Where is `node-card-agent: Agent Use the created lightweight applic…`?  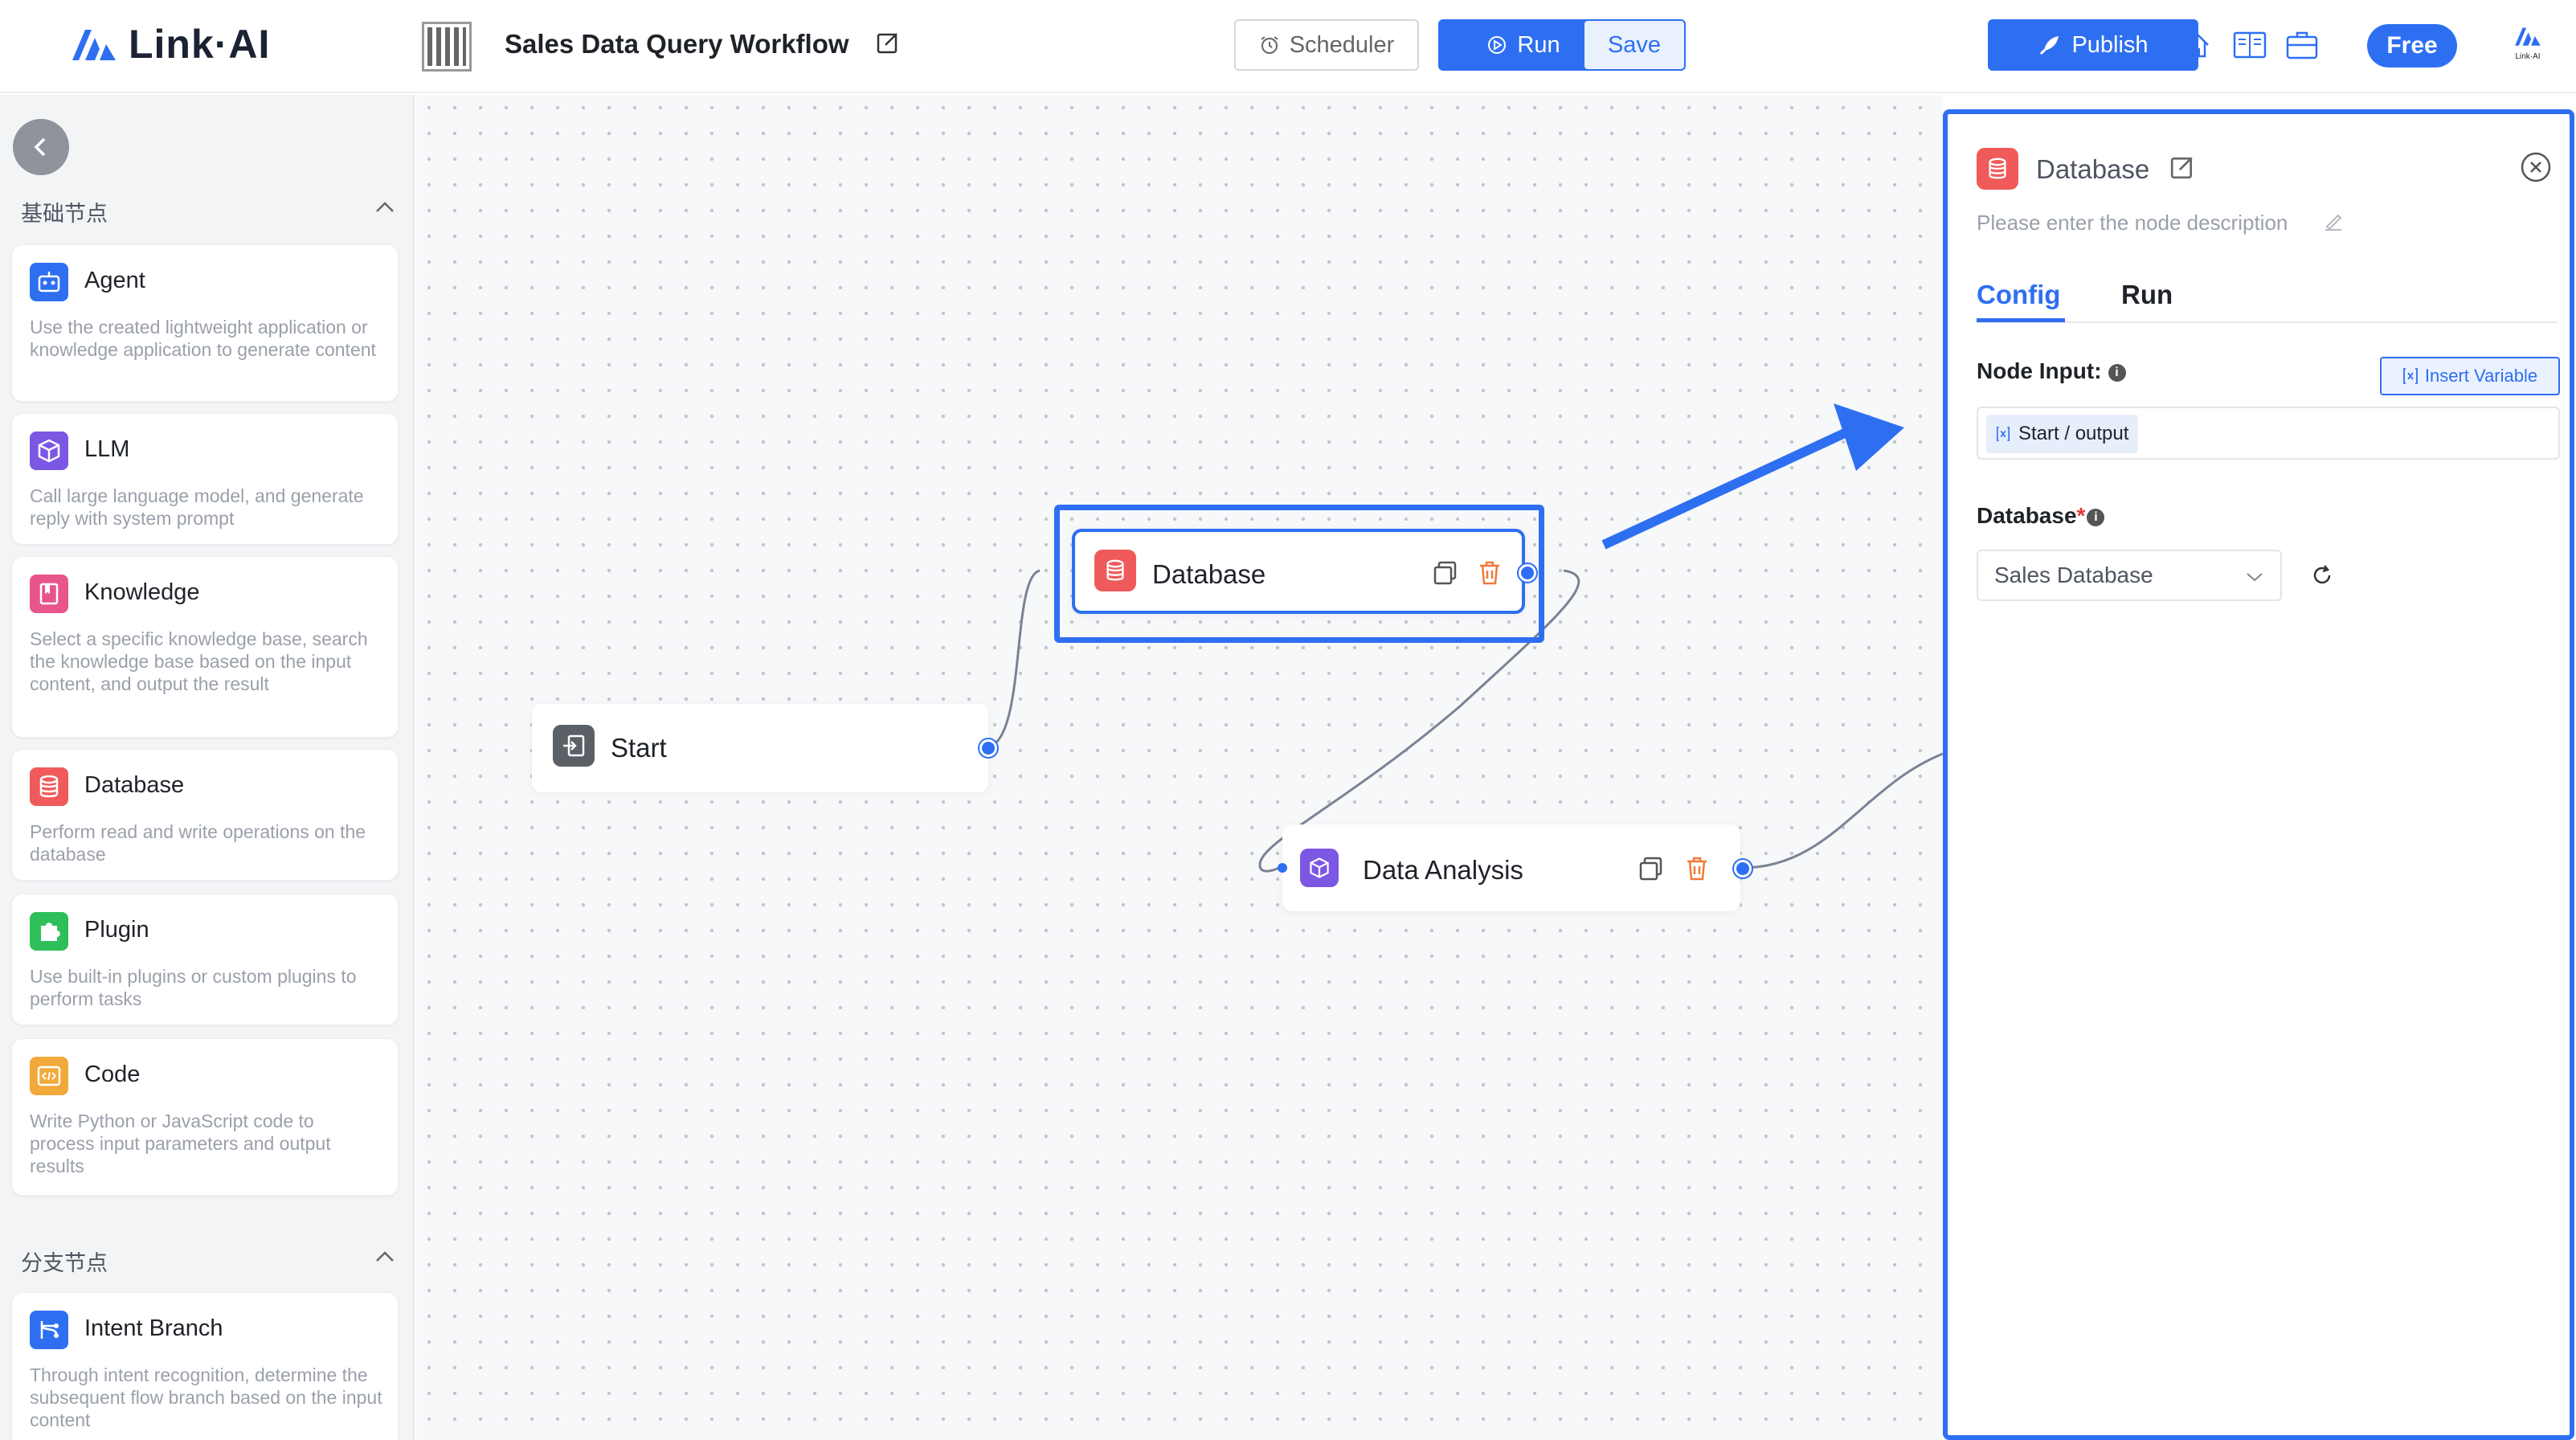
node-card-agent: Agent Use the created lightweight applic… is located at coordinates (205, 323).